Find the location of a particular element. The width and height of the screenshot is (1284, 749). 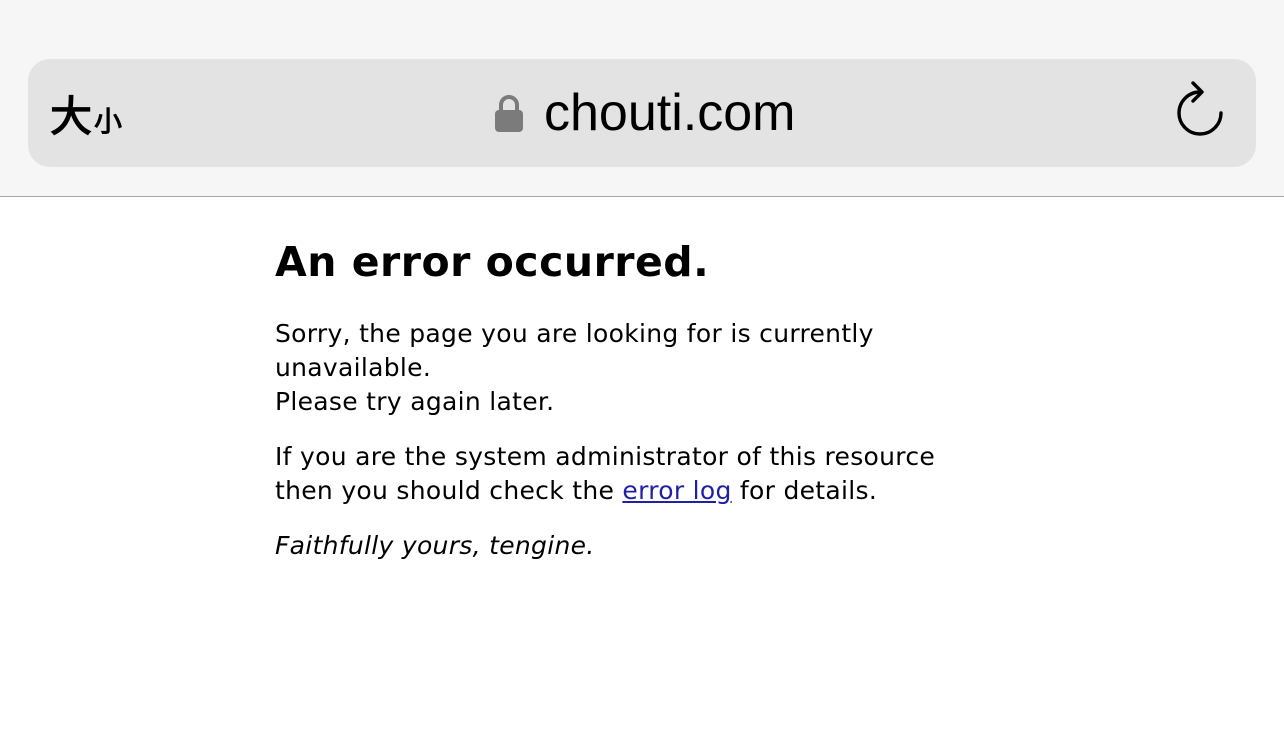

error-log-link: error log is located at coordinates (676, 490).